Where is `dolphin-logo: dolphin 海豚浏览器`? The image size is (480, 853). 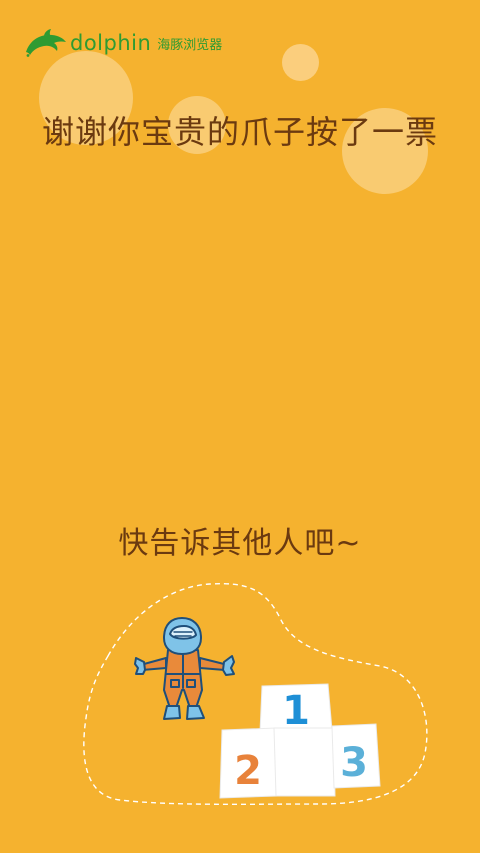
dolphin-logo: dolphin 海豚浏览器 is located at coordinates (123, 43).